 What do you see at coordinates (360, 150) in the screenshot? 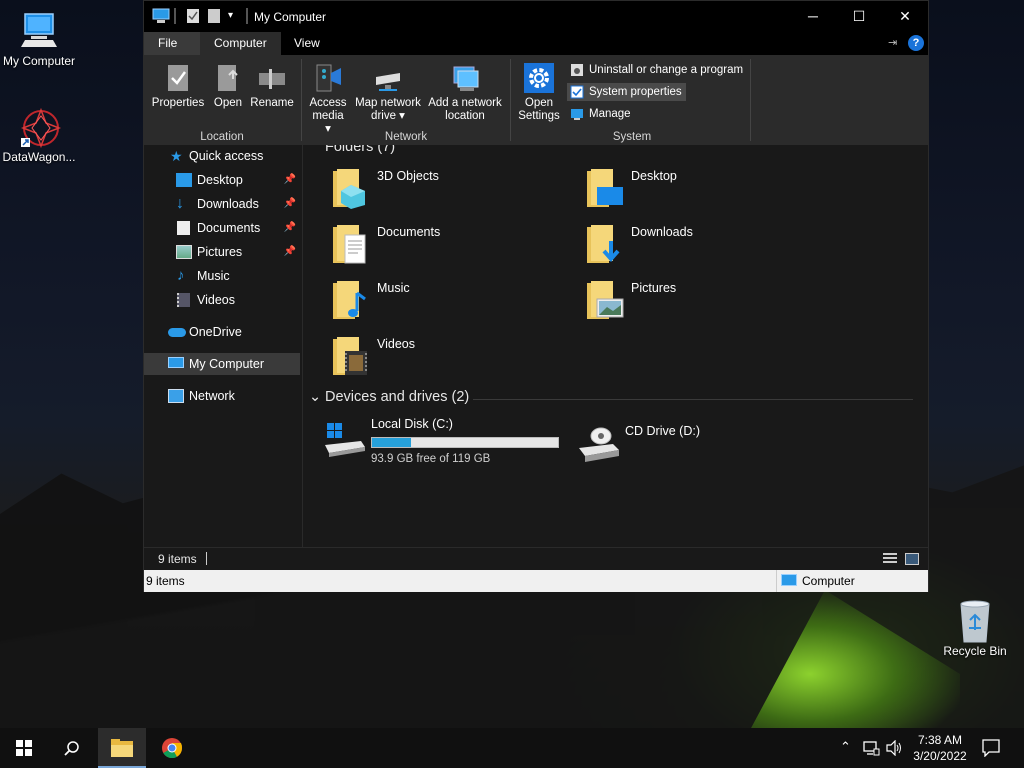
I see `folders-section-header: Folders (7)` at bounding box center [360, 150].